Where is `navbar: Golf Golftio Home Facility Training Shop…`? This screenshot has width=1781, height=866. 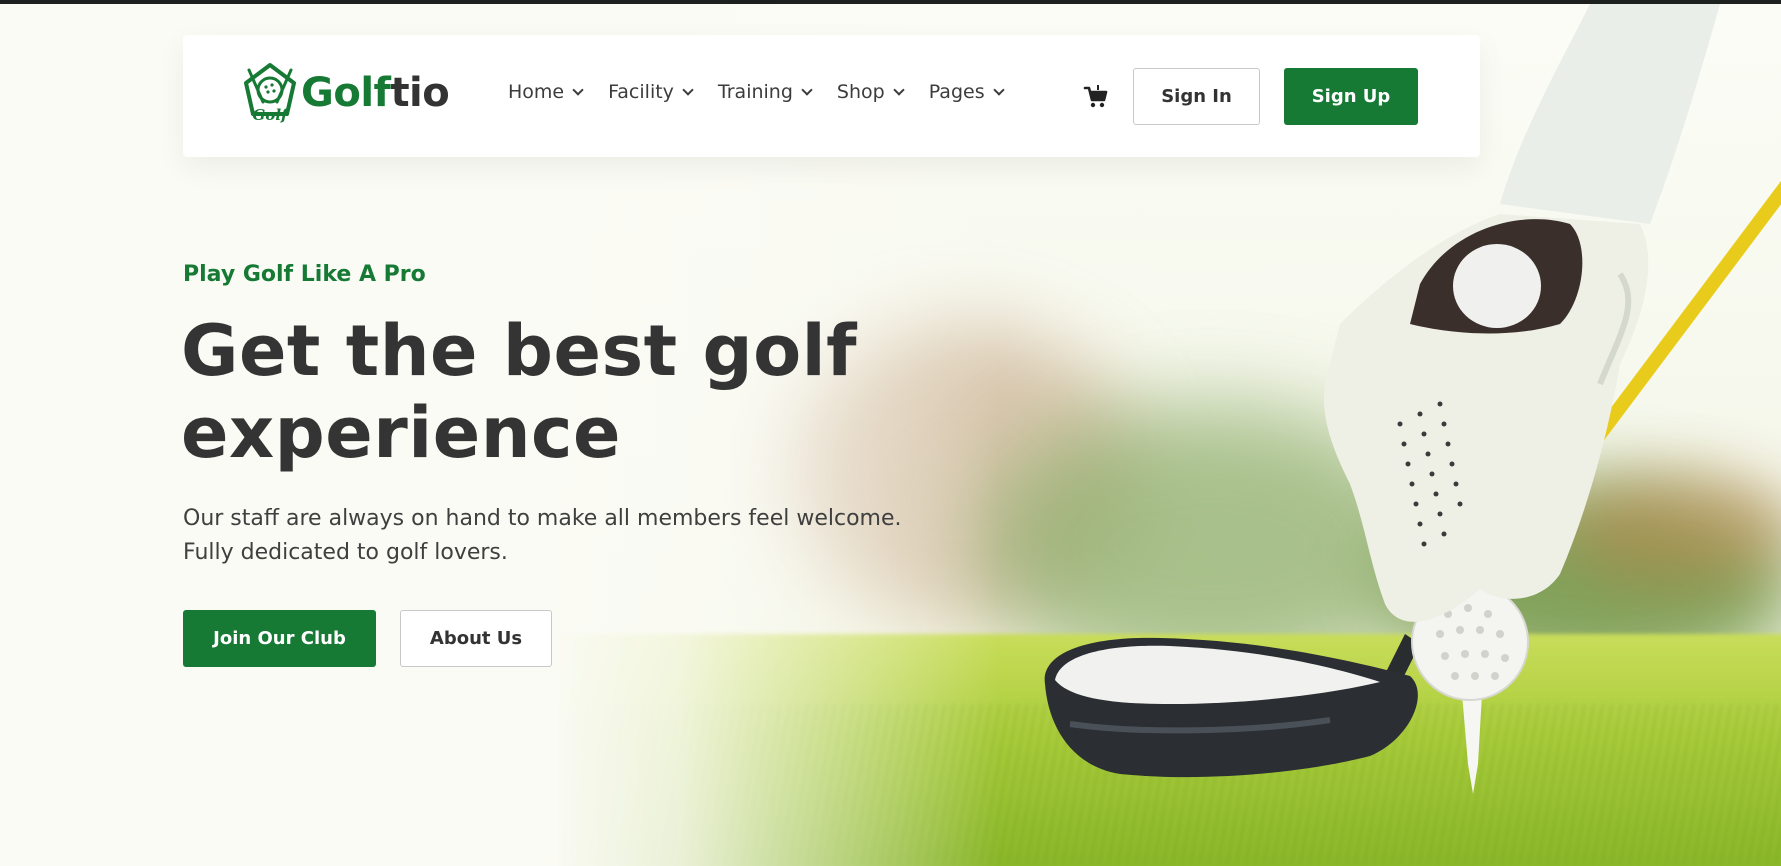 navbar: Golf Golftio Home Facility Training Shop… is located at coordinates (831, 96).